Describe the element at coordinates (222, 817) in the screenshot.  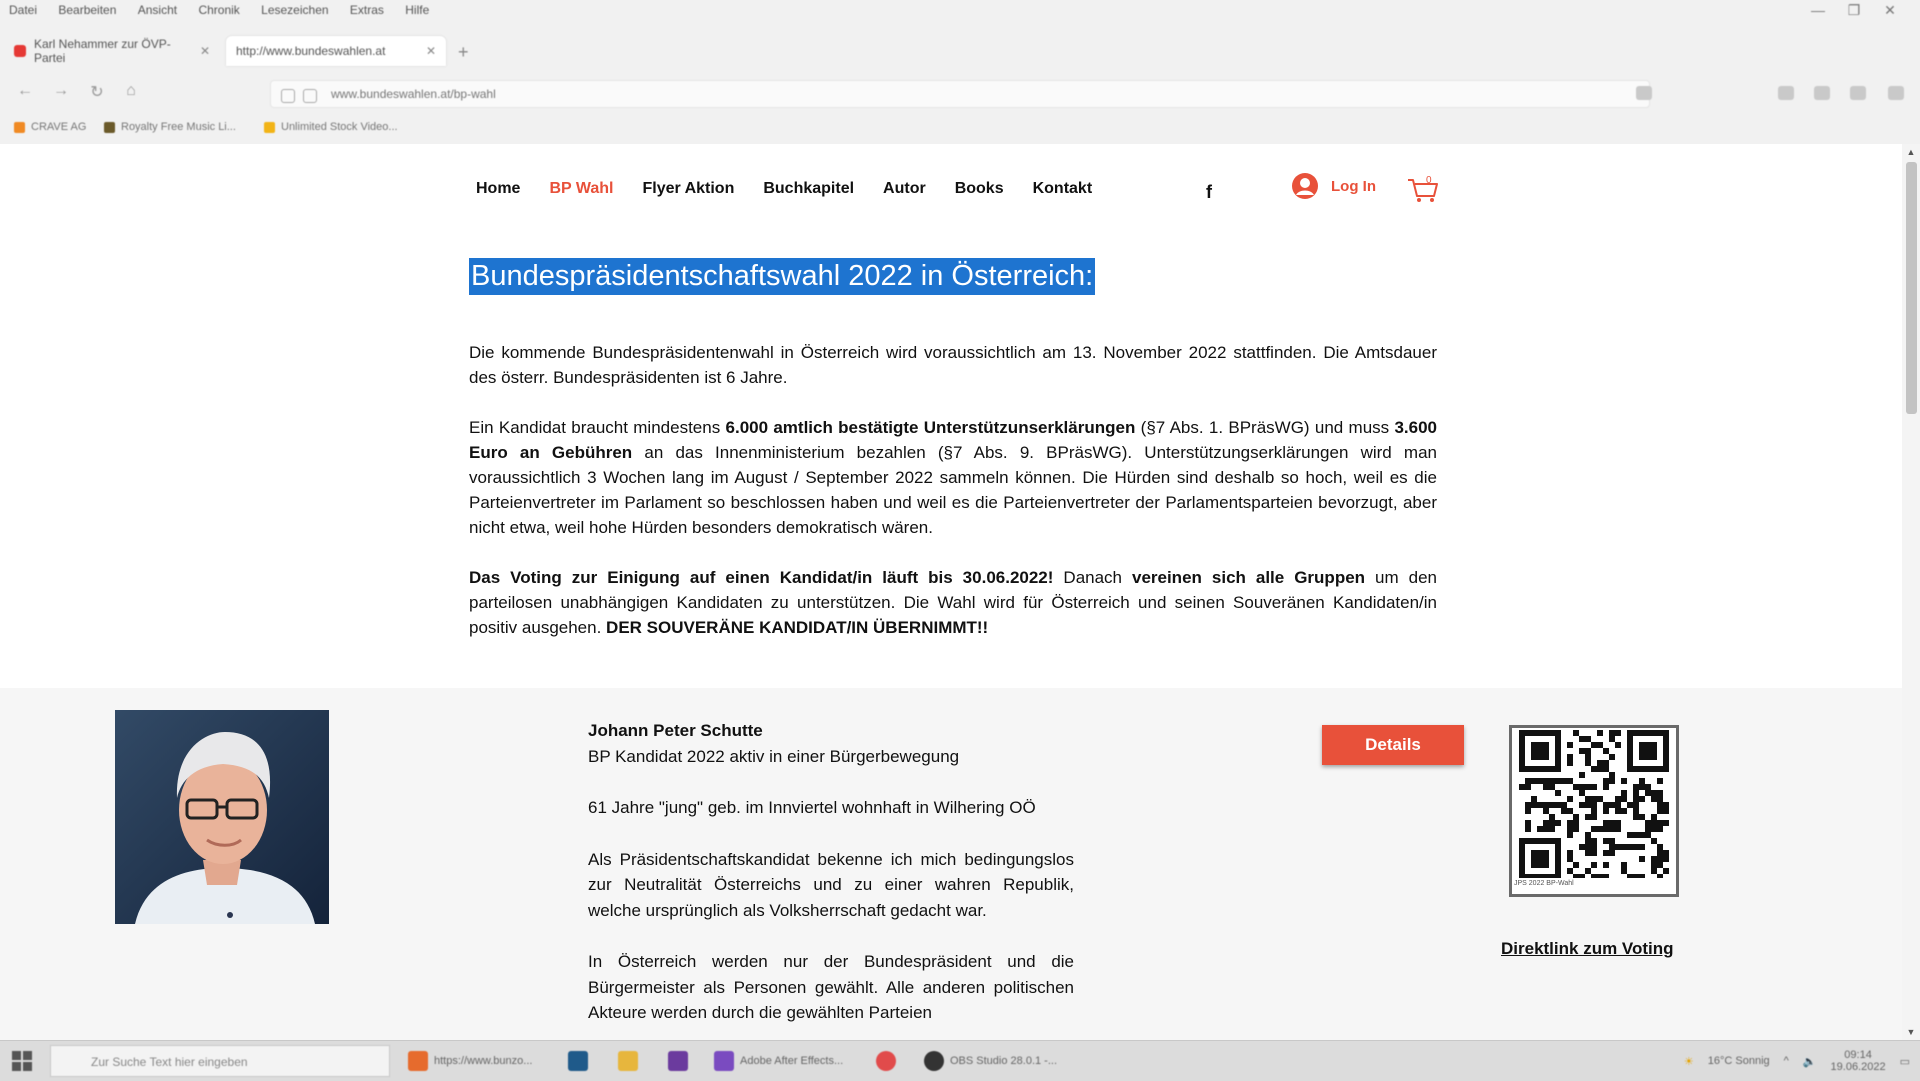
I see `candidate-photo` at that location.